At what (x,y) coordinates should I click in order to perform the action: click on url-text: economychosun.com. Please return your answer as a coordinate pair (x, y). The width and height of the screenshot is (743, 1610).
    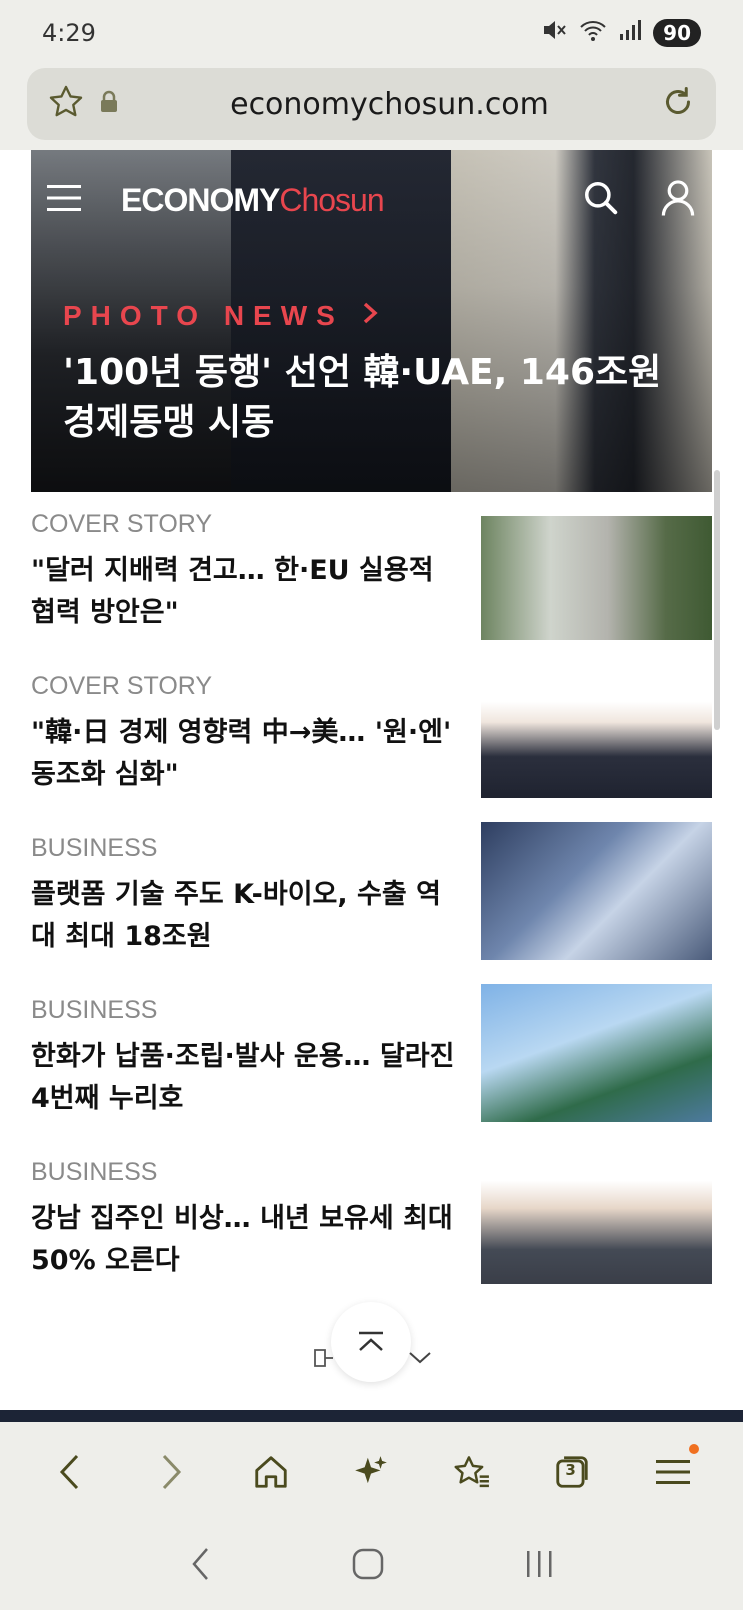
    Looking at the image, I should click on (389, 104).